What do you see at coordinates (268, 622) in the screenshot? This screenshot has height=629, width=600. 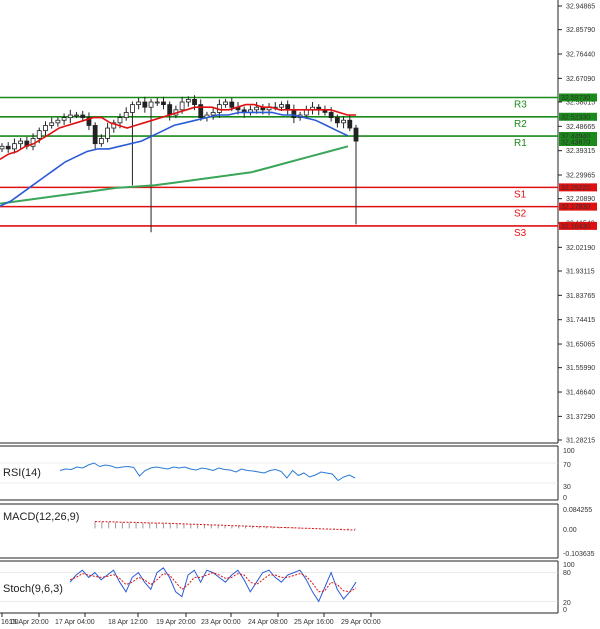 I see `x-tick-label: 24 Apr 08:00` at bounding box center [268, 622].